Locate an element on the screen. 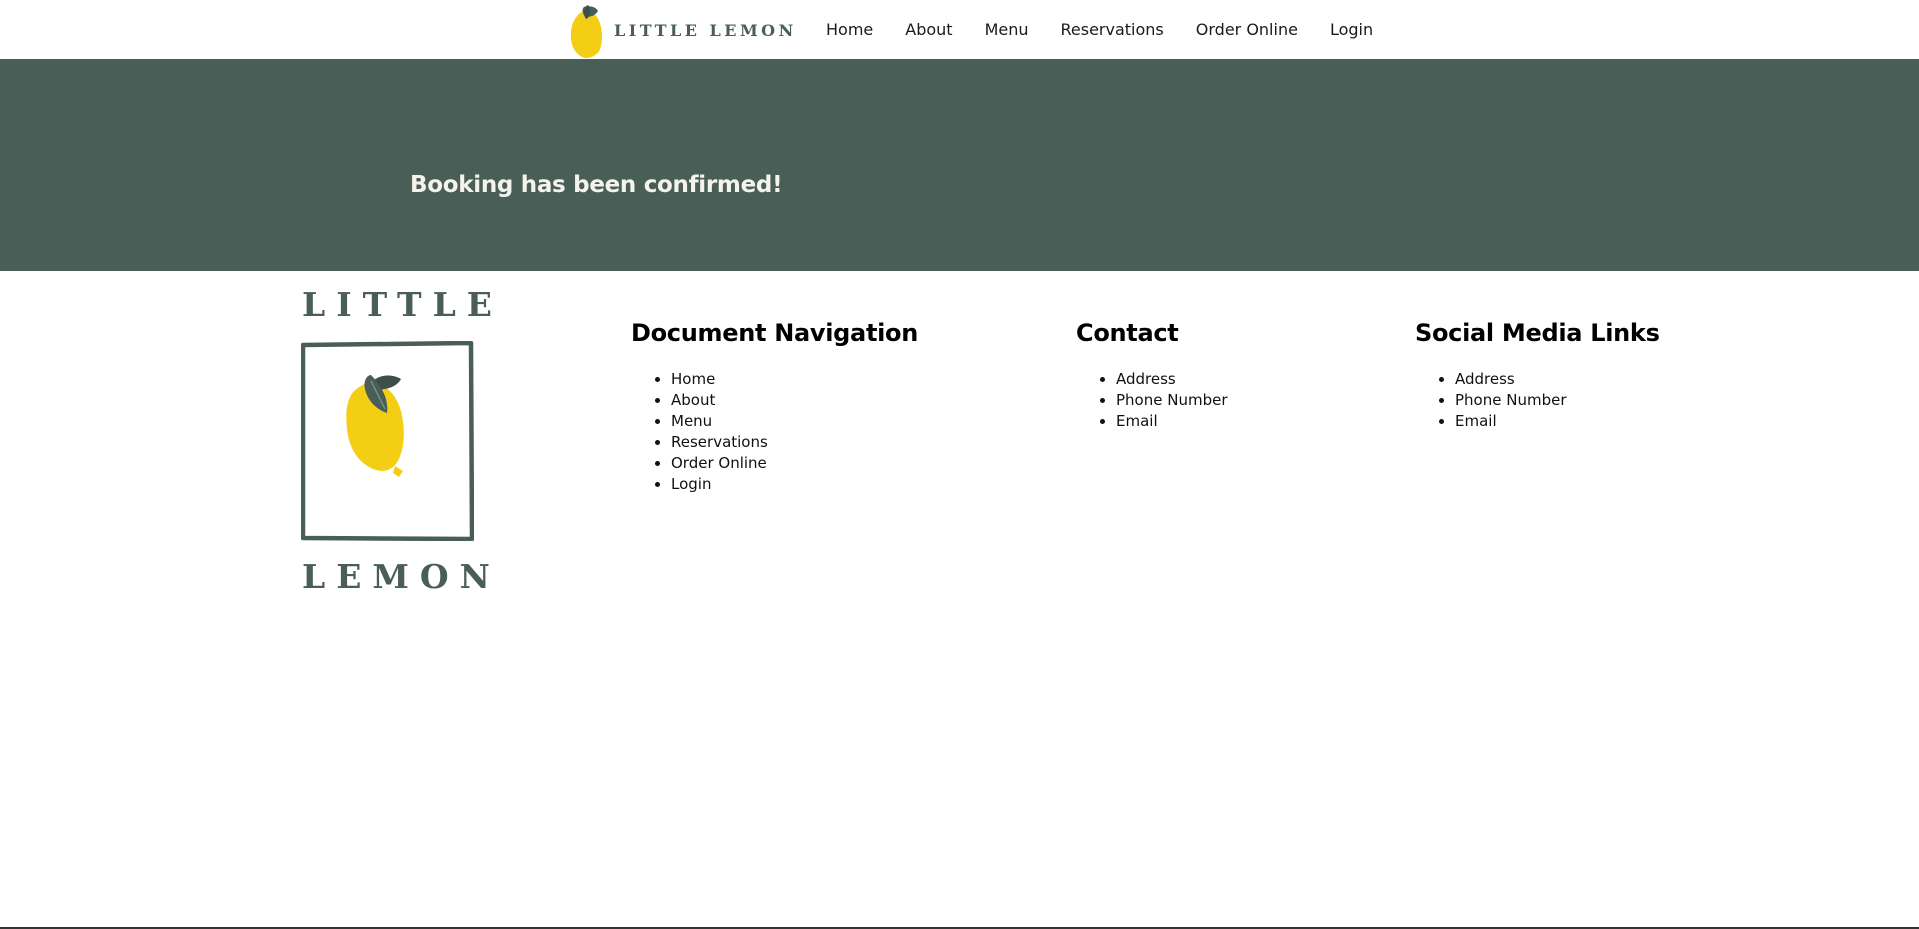 This screenshot has height=929, width=1919. brand-name: LITTLE LEMON is located at coordinates (705, 30).